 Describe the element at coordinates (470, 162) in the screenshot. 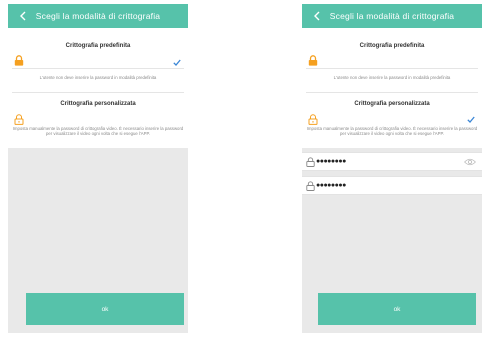

I see `eye-icon` at that location.